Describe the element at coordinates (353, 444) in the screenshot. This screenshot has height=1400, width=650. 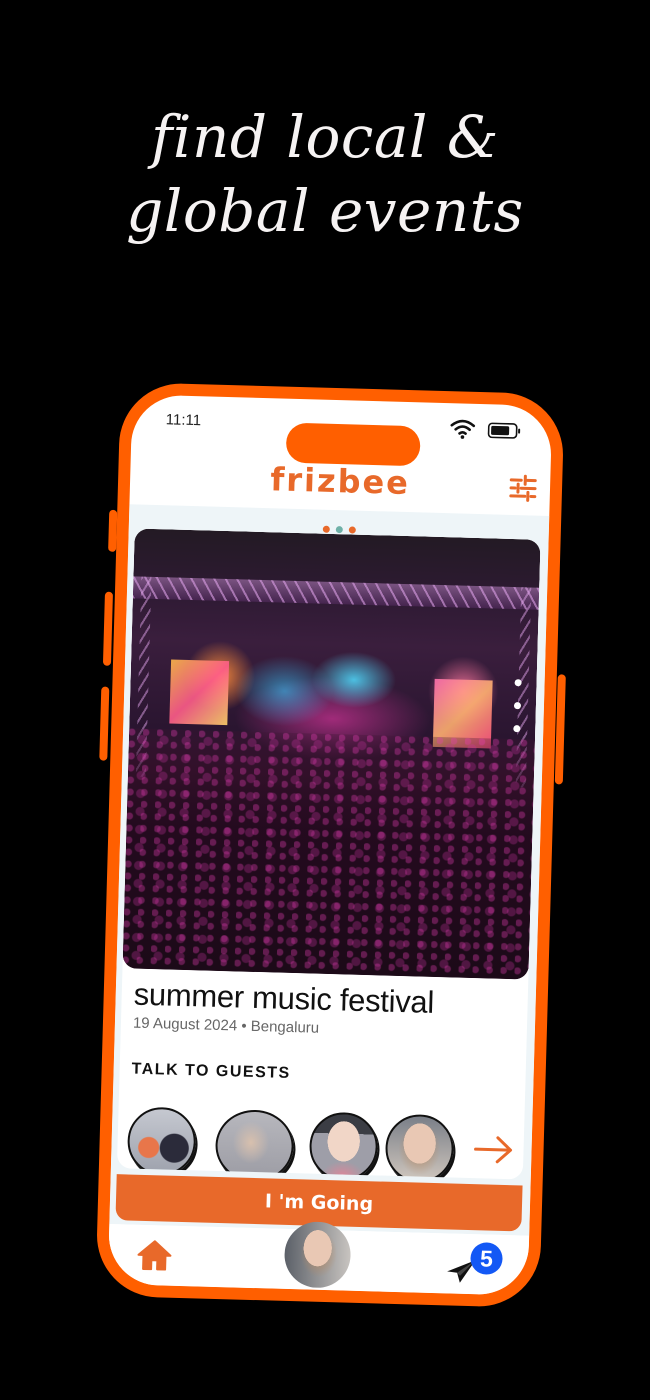
I see `dynamic-island` at that location.